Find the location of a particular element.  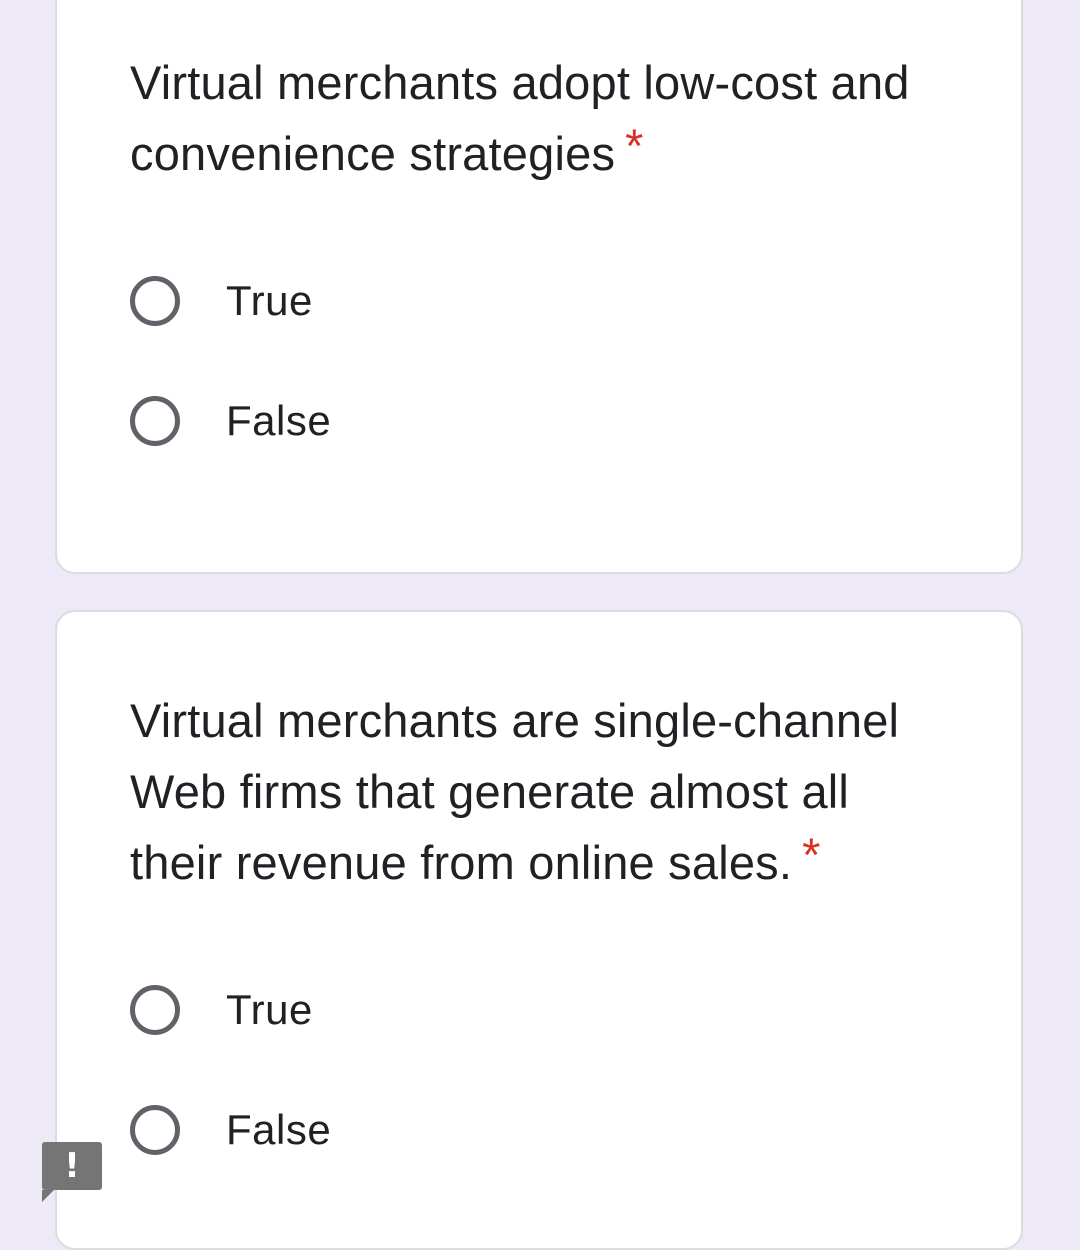

report-abuse-button: ! is located at coordinates (72, 1172).